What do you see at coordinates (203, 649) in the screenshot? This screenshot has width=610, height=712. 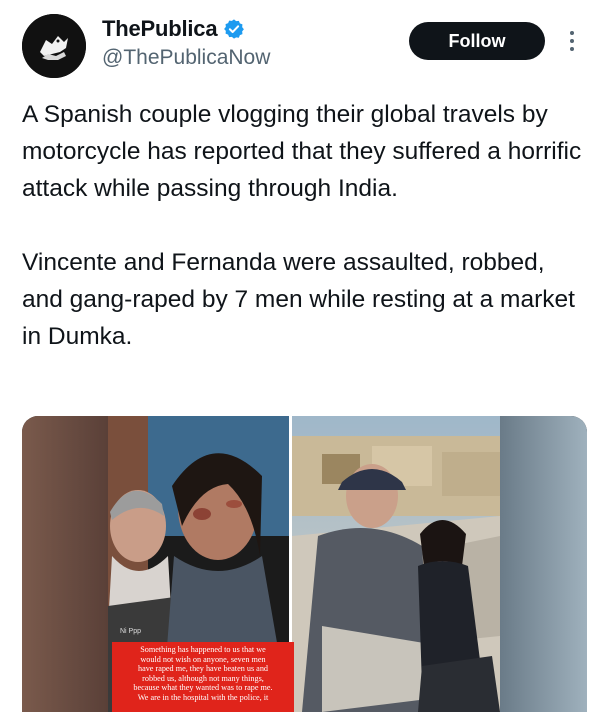 I see `caption-line: Something has happened to us that we` at bounding box center [203, 649].